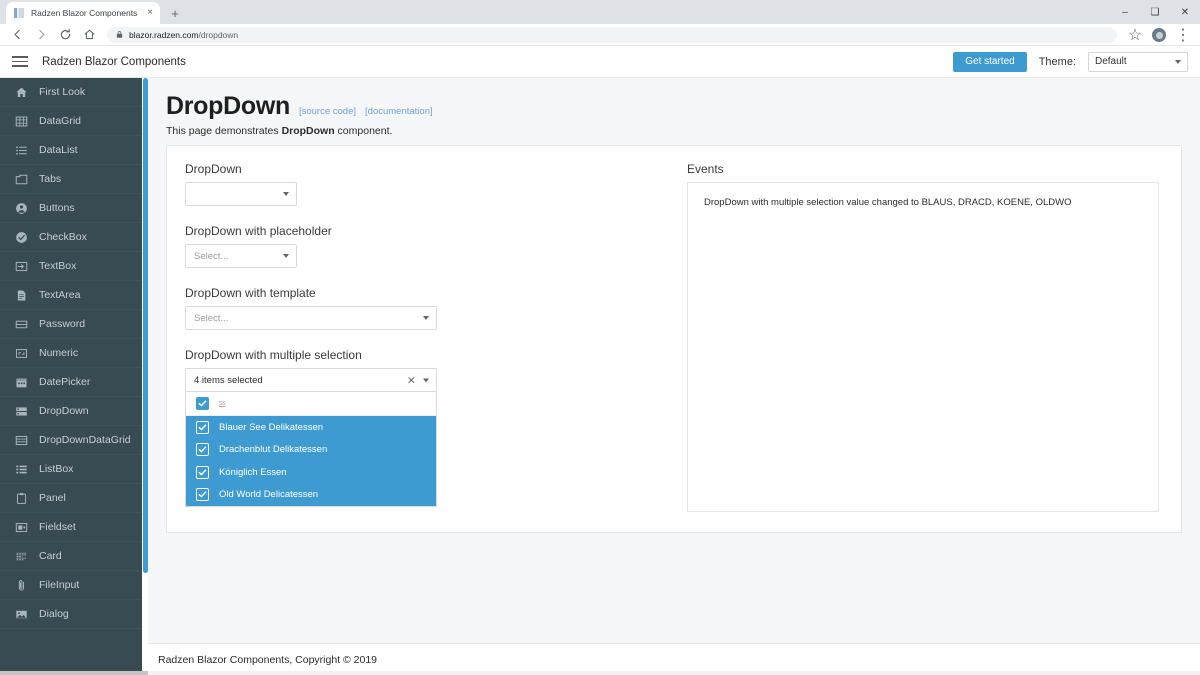 Image resolution: width=1200 pixels, height=675 pixels. What do you see at coordinates (59, 353) in the screenshot?
I see `sidebar-item-label: Numeric` at bounding box center [59, 353].